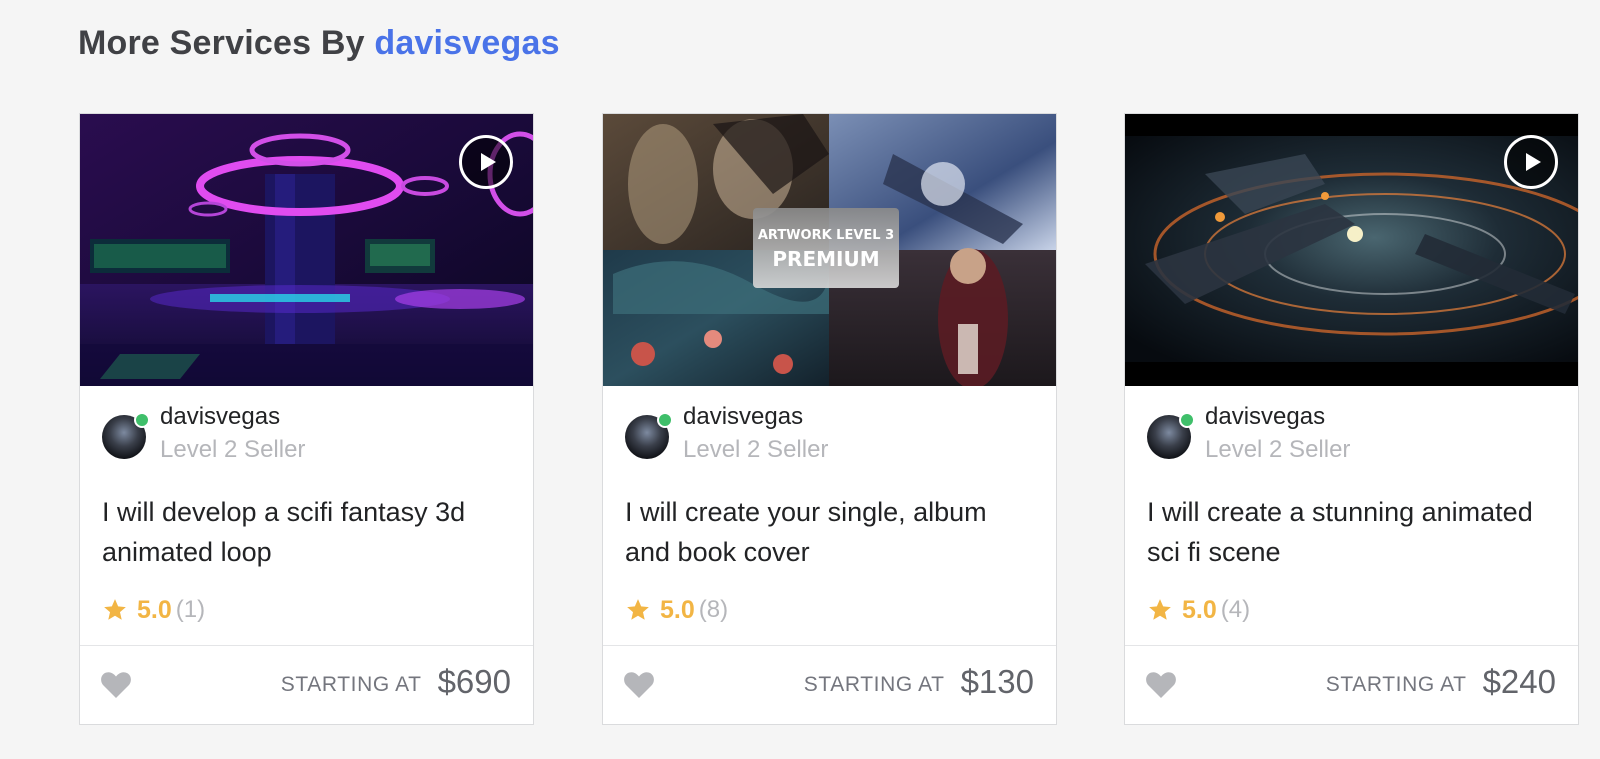 The image size is (1600, 759). I want to click on review-count: (1), so click(190, 609).